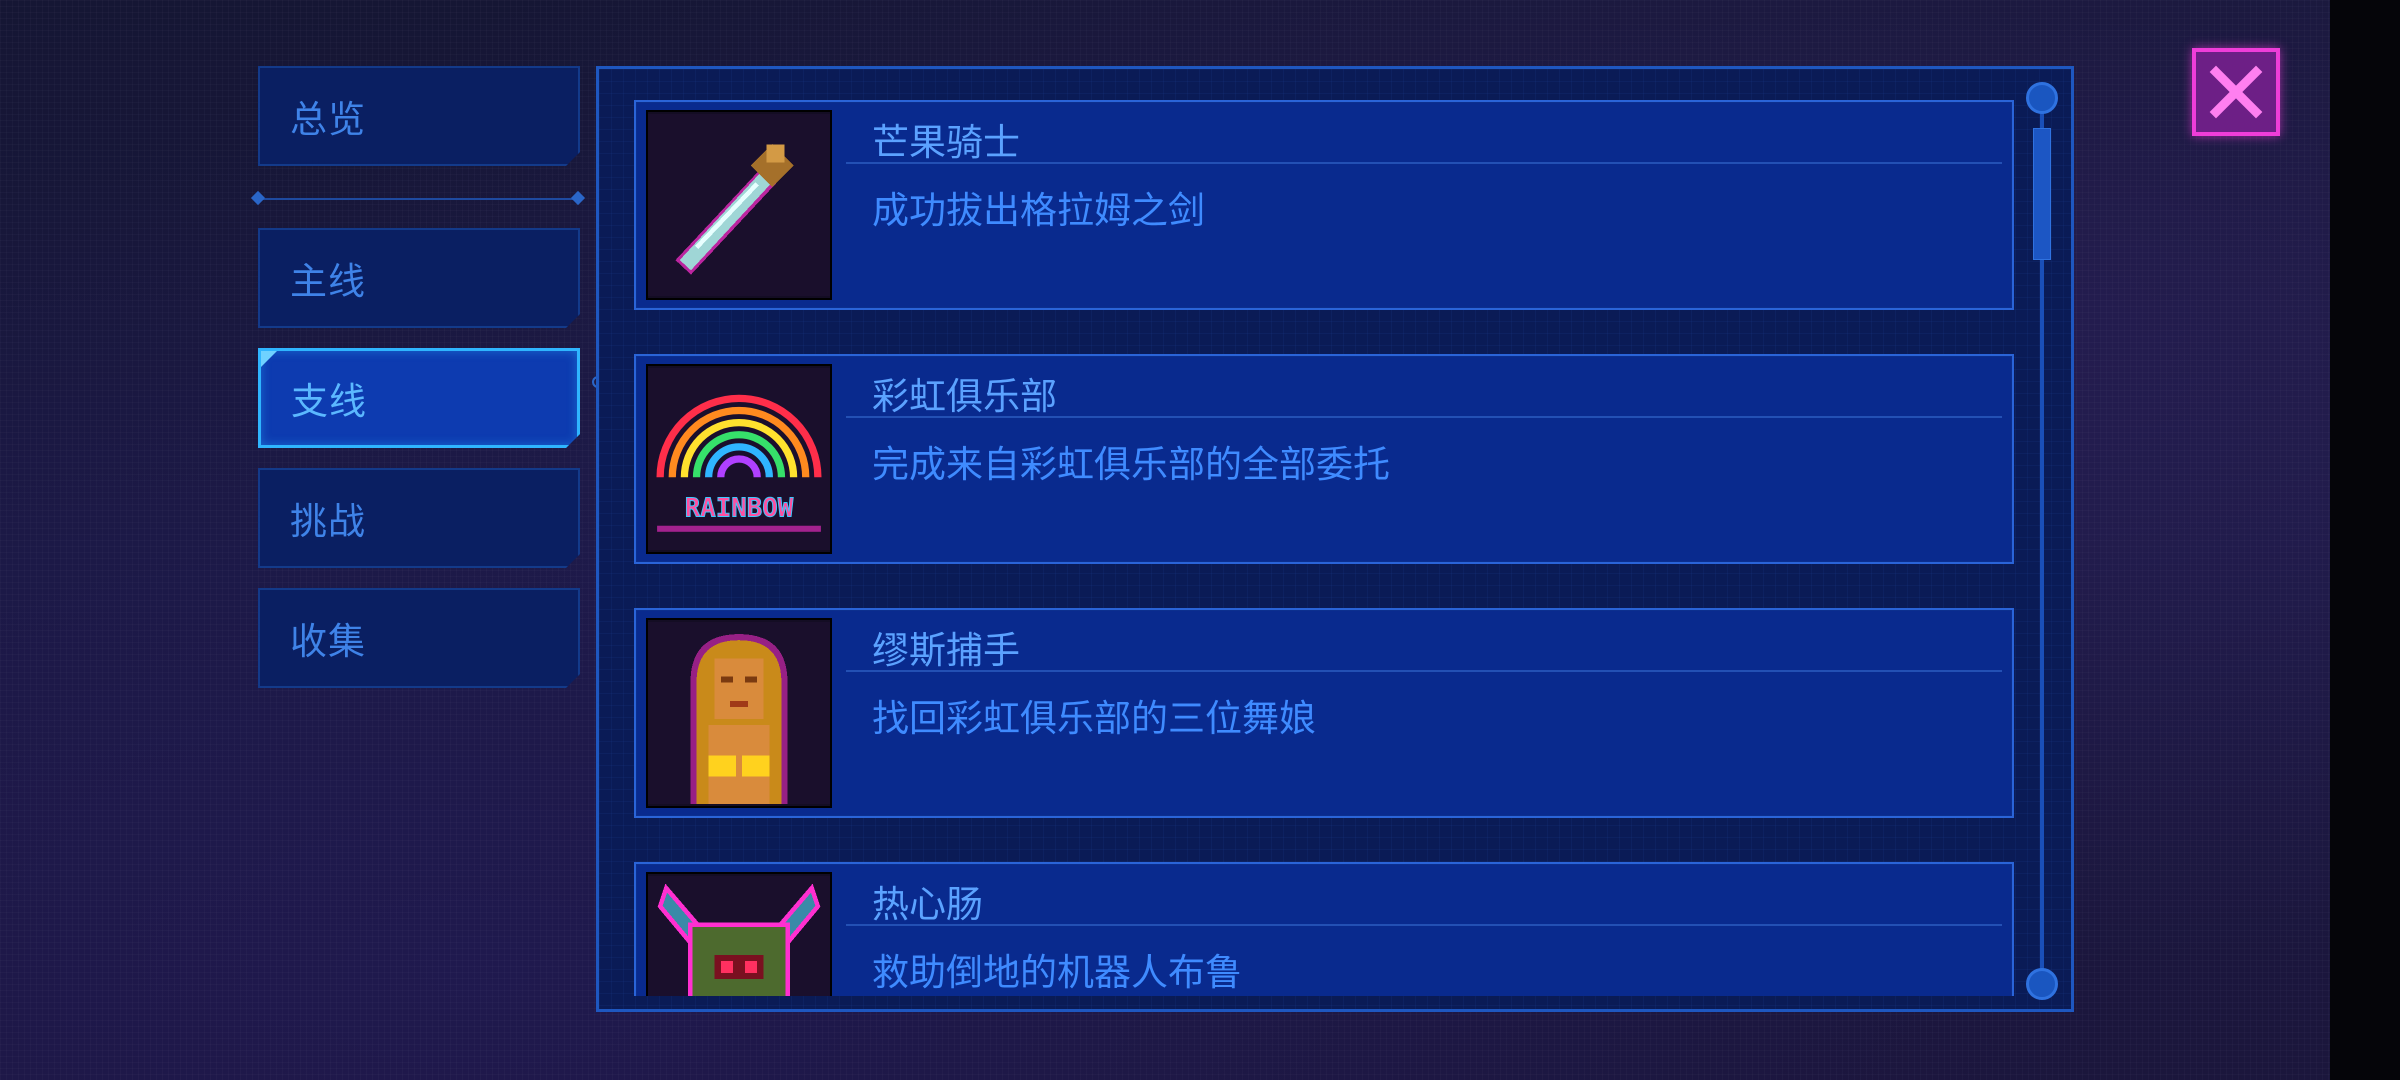  Describe the element at coordinates (2365, 540) in the screenshot. I see `screen-edge` at that location.